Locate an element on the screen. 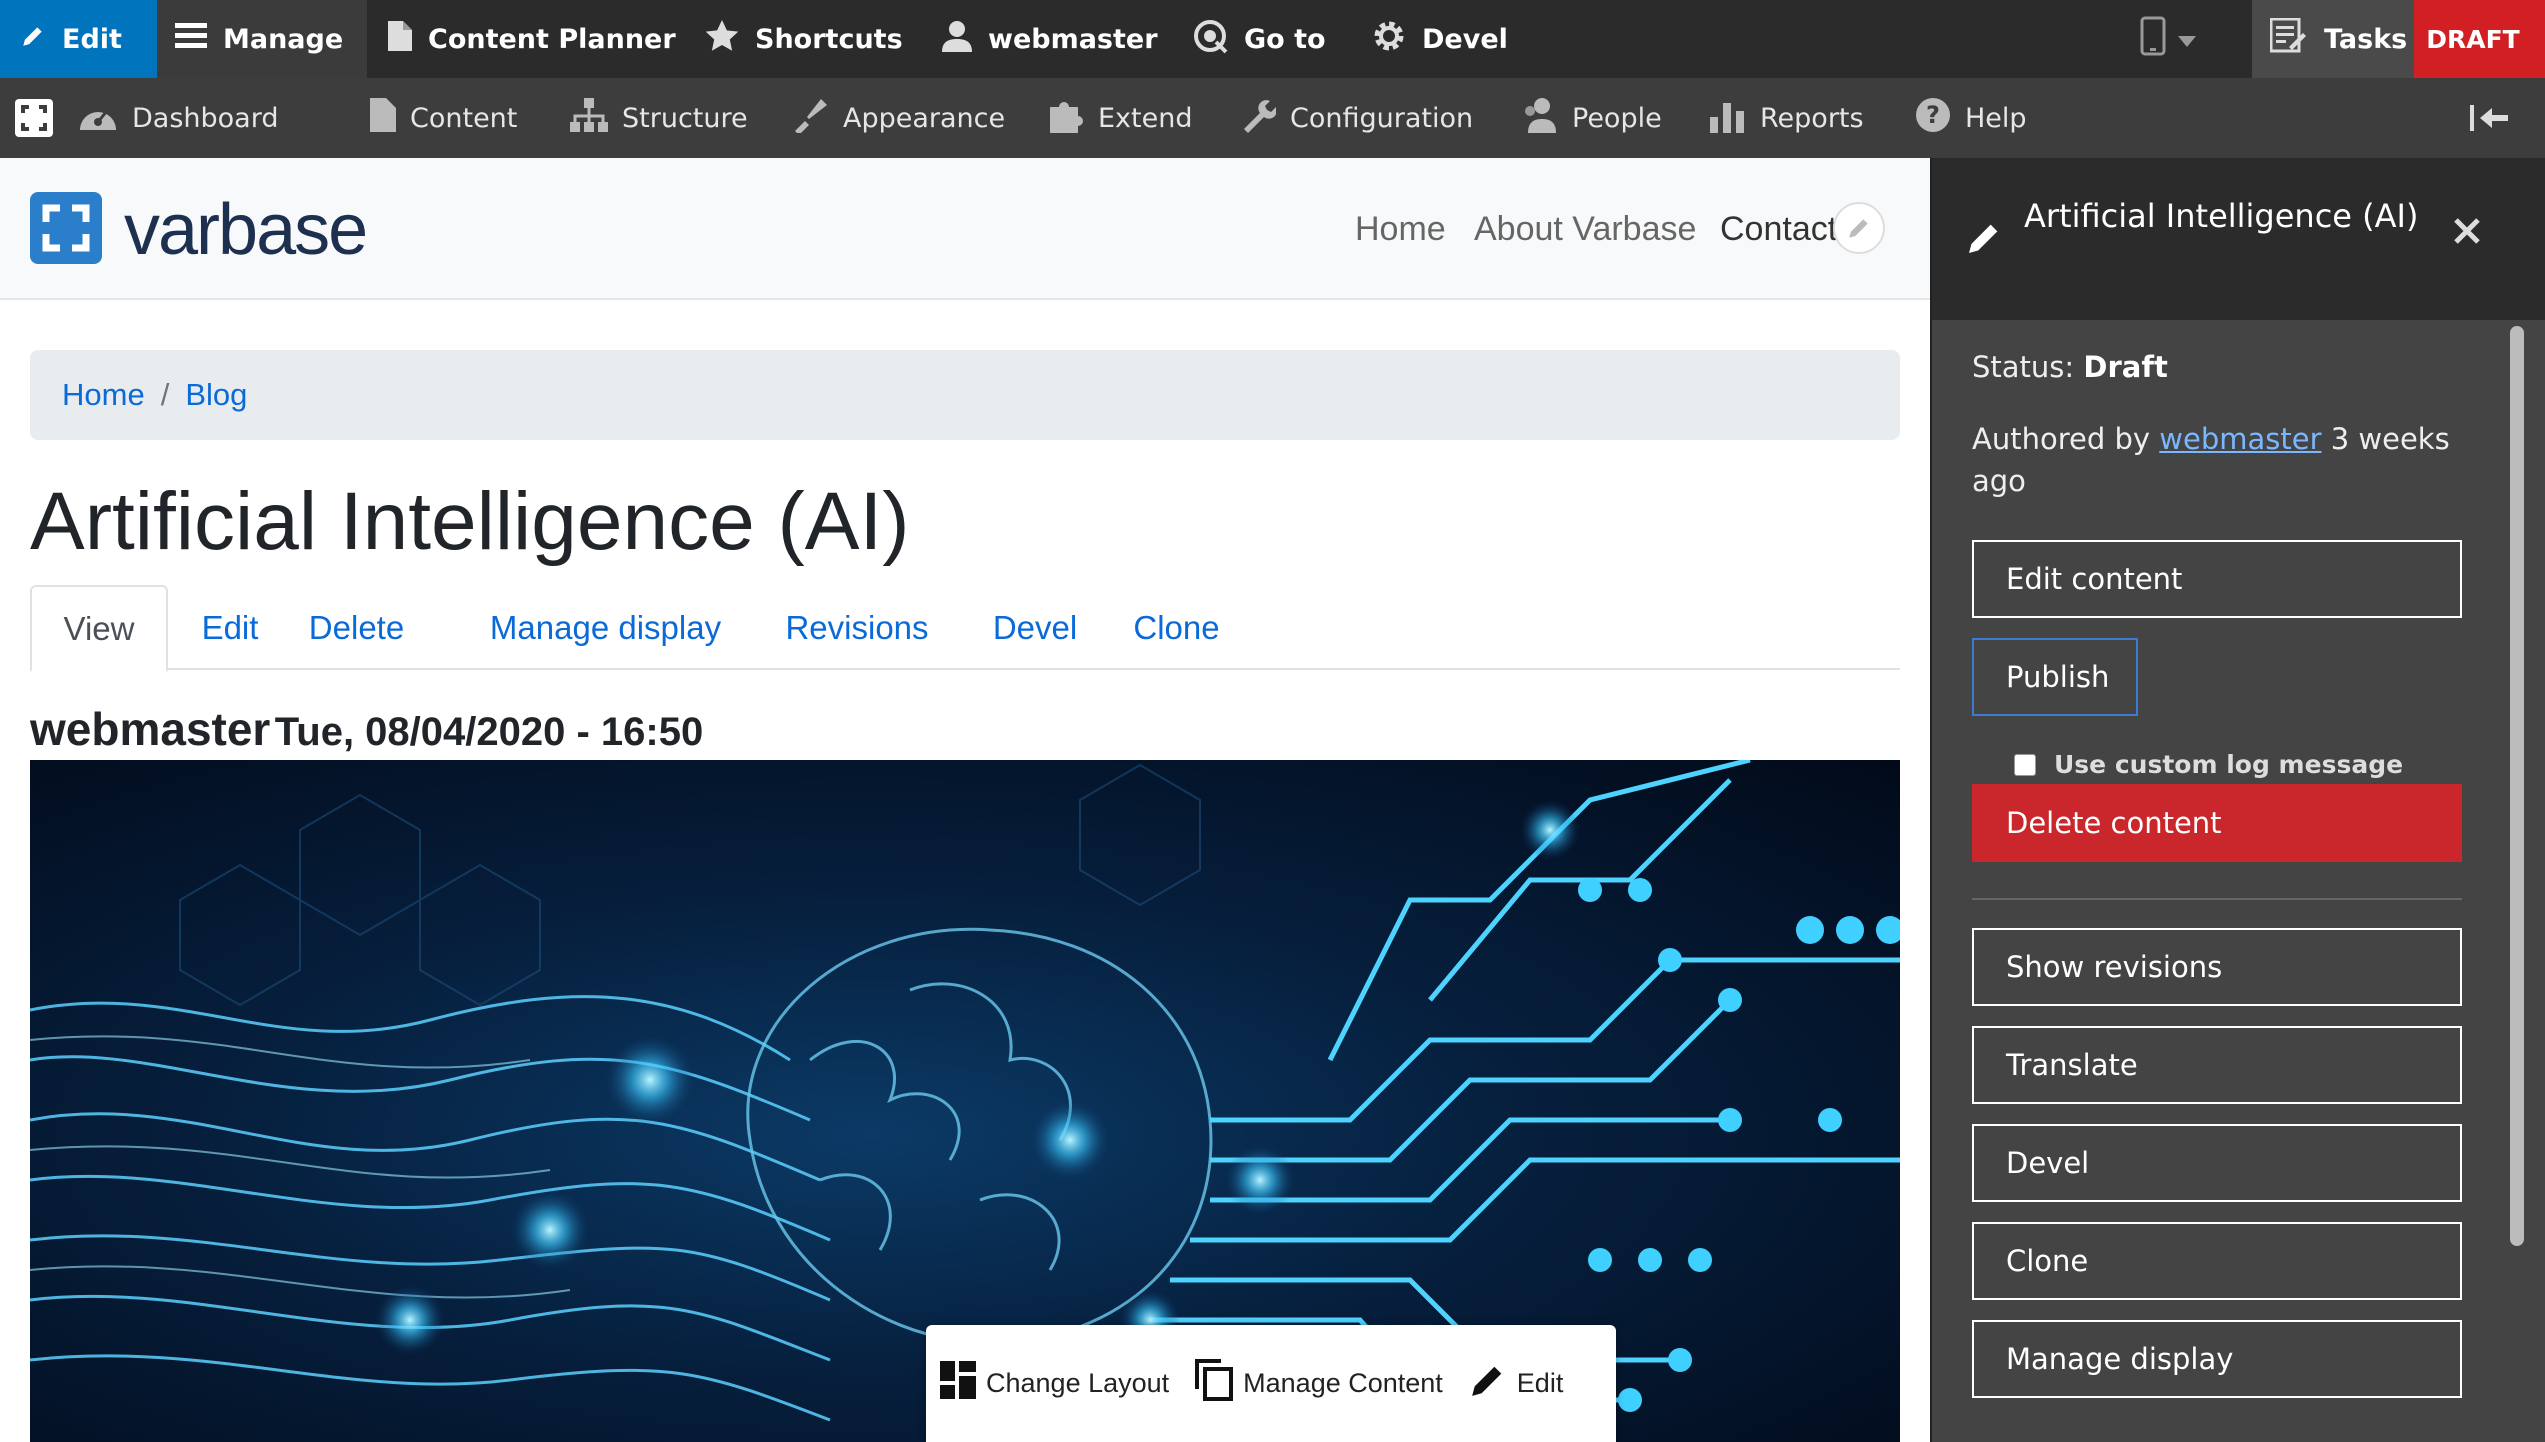 The height and width of the screenshot is (1442, 2545). manage-content-button: Manage Content is located at coordinates (1319, 1383).